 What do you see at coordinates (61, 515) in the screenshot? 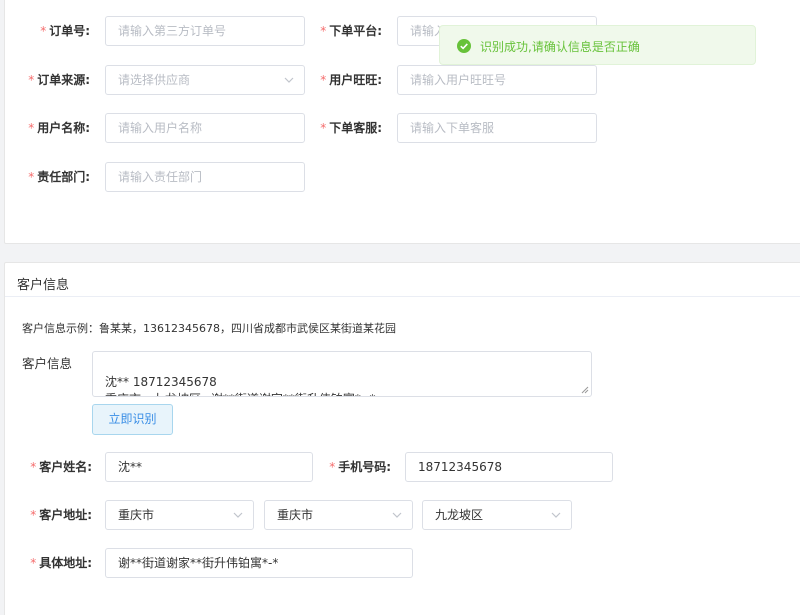
I see `customer-address-label: * 客户地址:` at bounding box center [61, 515].